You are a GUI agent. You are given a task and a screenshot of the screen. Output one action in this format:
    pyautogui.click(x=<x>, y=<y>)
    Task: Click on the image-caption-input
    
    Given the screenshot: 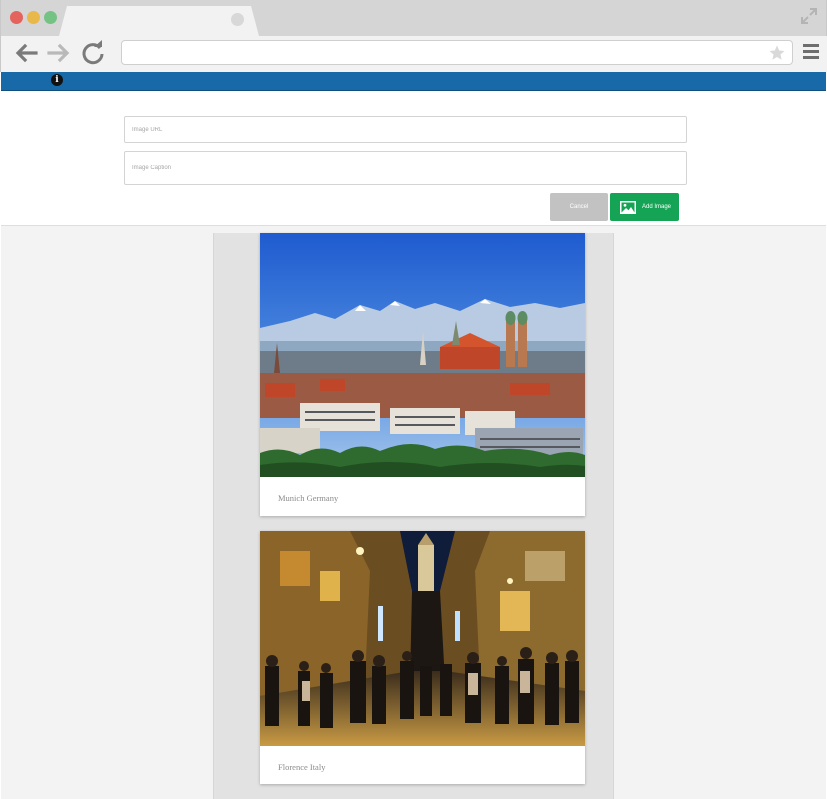 What is the action you would take?
    pyautogui.click(x=405, y=168)
    